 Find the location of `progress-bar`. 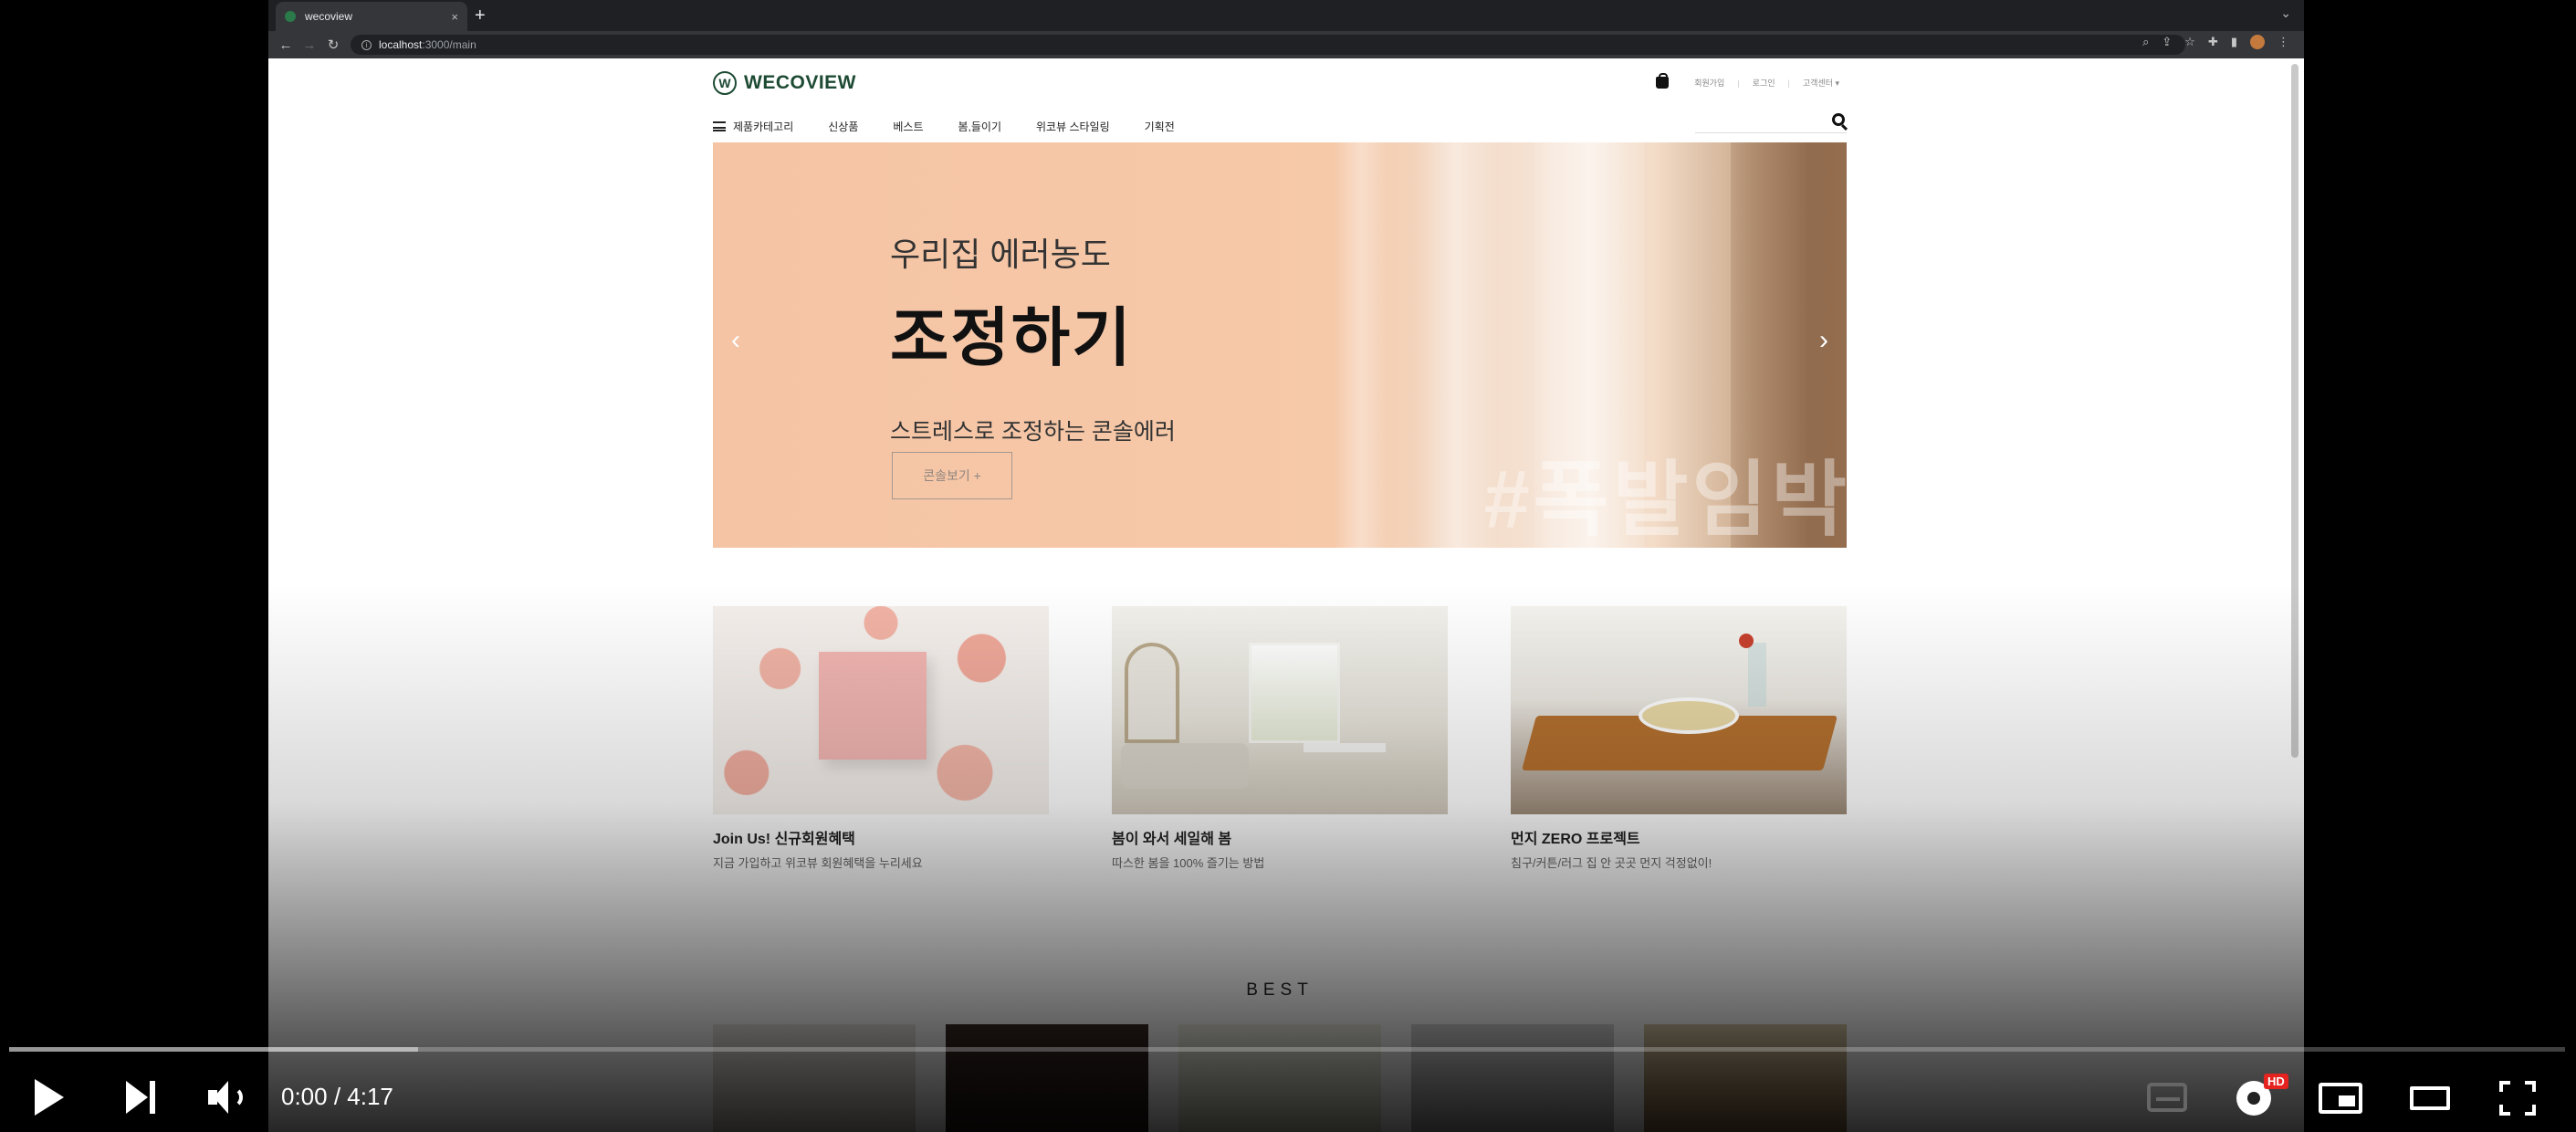

progress-bar is located at coordinates (1287, 1050).